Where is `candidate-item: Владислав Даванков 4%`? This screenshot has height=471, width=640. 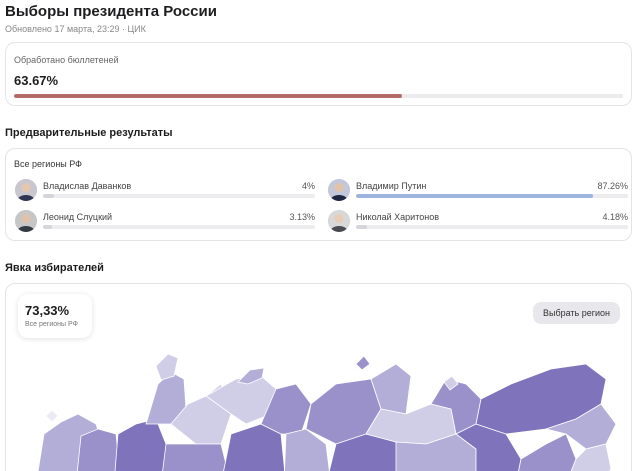 candidate-item: Владислав Даванков 4% is located at coordinates (165, 191).